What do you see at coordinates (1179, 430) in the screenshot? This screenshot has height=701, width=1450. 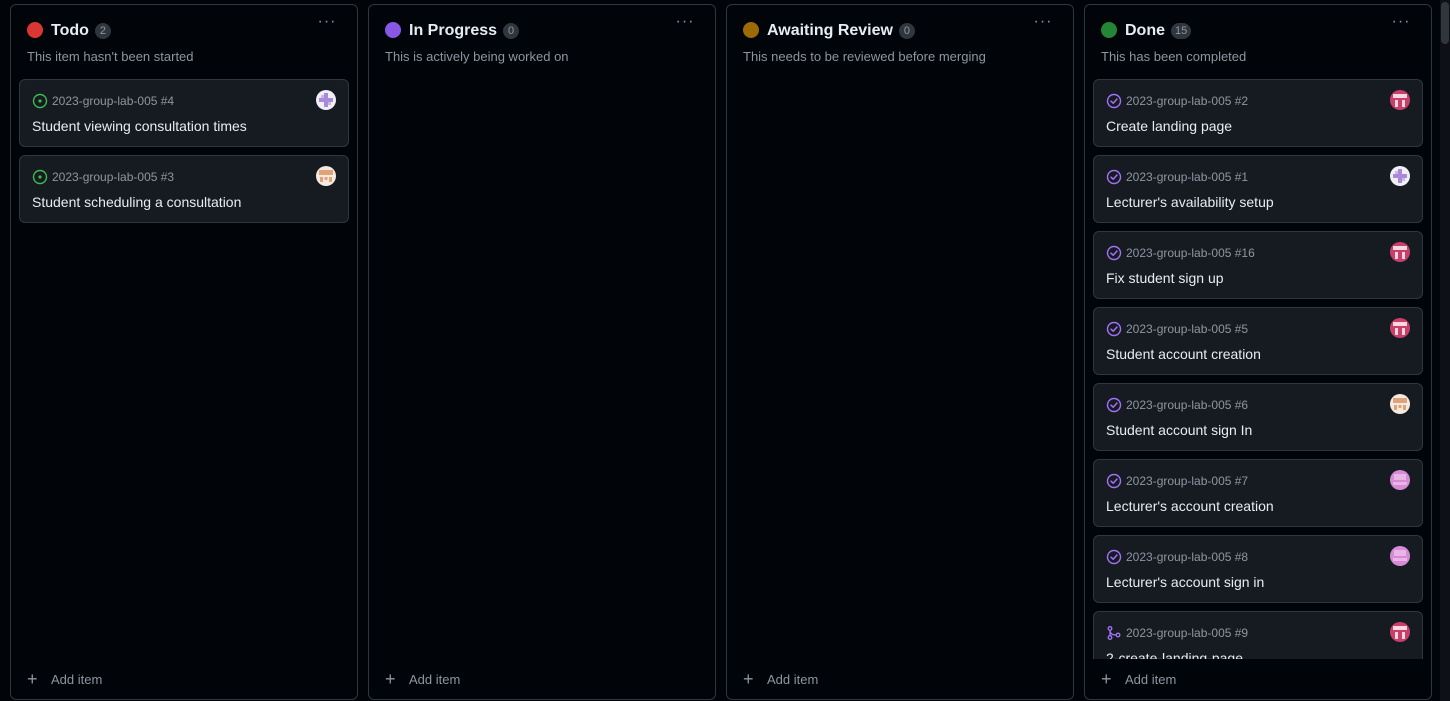 I see `issue-title: Student account sign In` at bounding box center [1179, 430].